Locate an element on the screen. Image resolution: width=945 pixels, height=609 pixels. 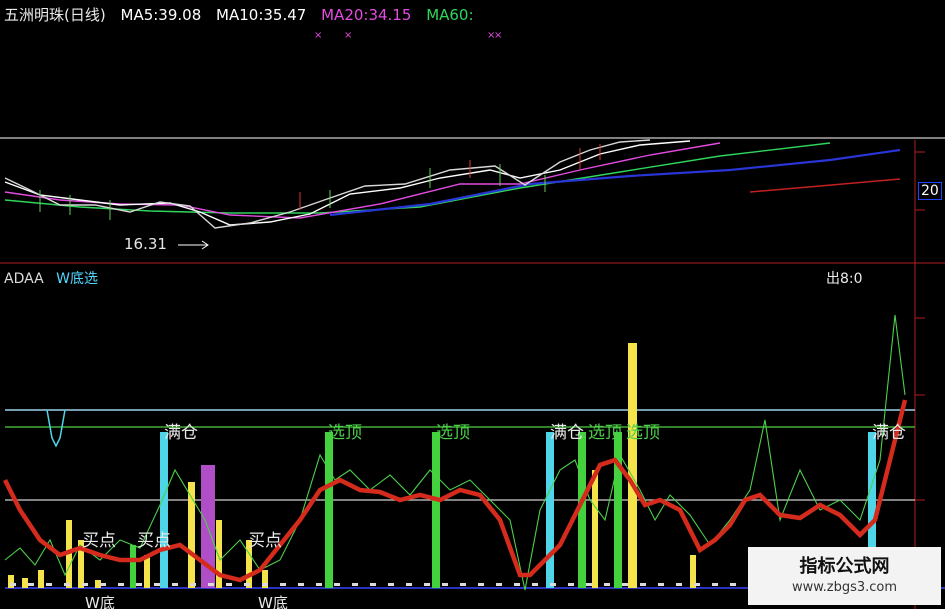
right-axis-ticks is located at coordinates (920, 326).